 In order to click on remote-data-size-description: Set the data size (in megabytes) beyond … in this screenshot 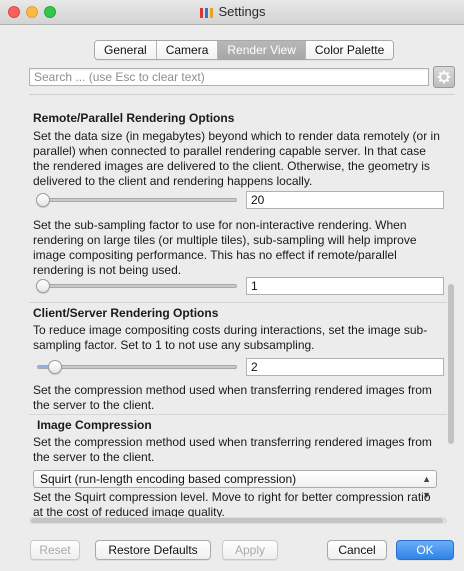, I will do `click(236, 158)`.